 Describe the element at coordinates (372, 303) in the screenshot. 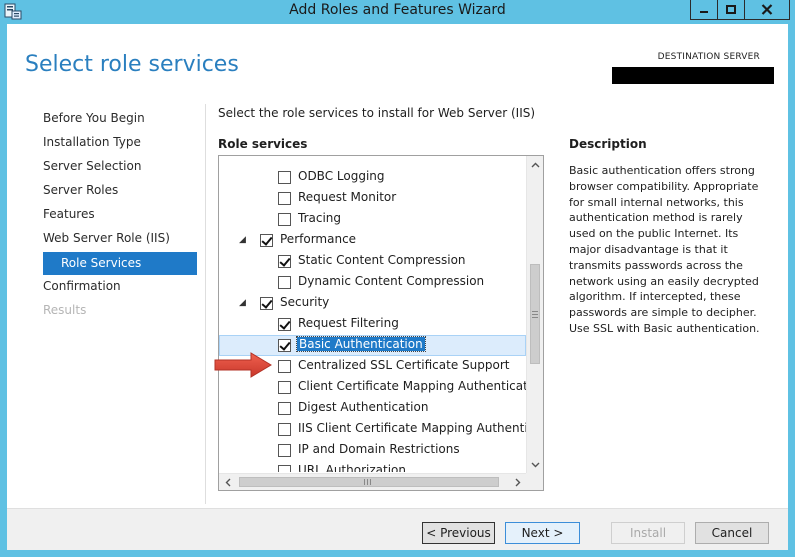

I see `tree-row-security: ◢ Security` at that location.